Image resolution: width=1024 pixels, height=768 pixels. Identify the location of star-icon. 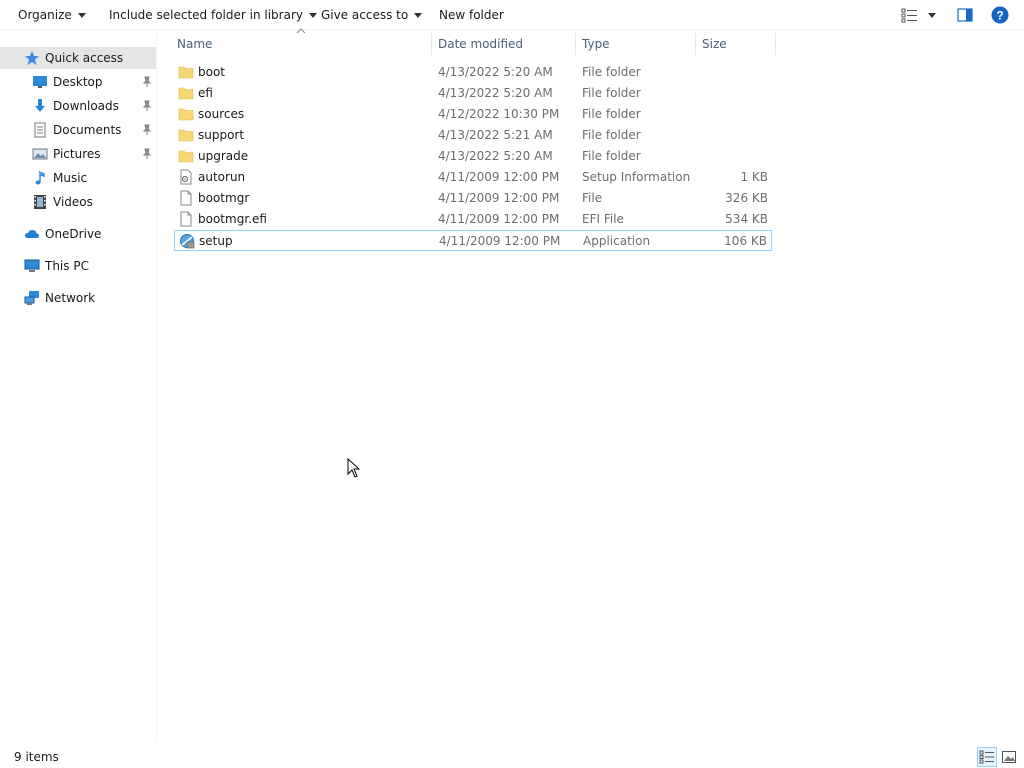
(32, 58).